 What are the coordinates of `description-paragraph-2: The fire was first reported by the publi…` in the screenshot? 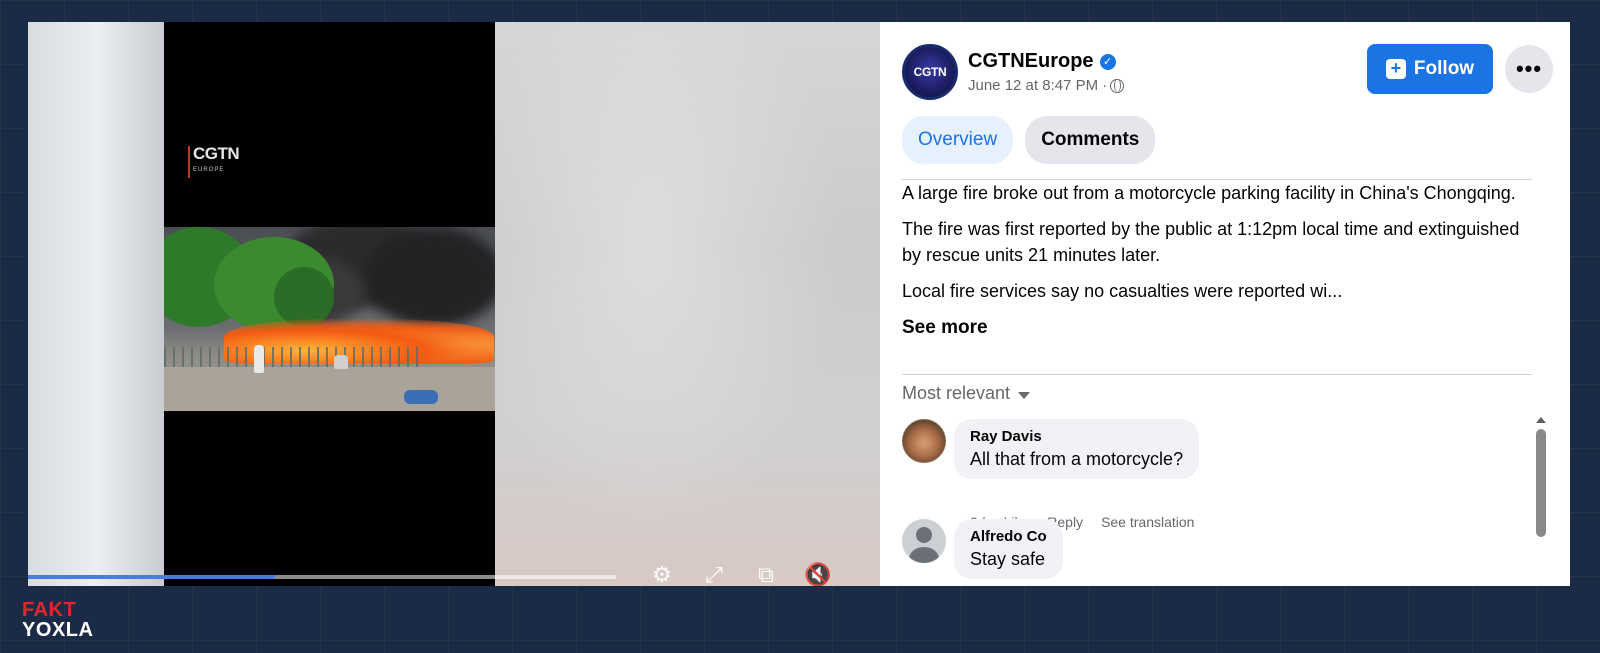 It's located at (1211, 242).